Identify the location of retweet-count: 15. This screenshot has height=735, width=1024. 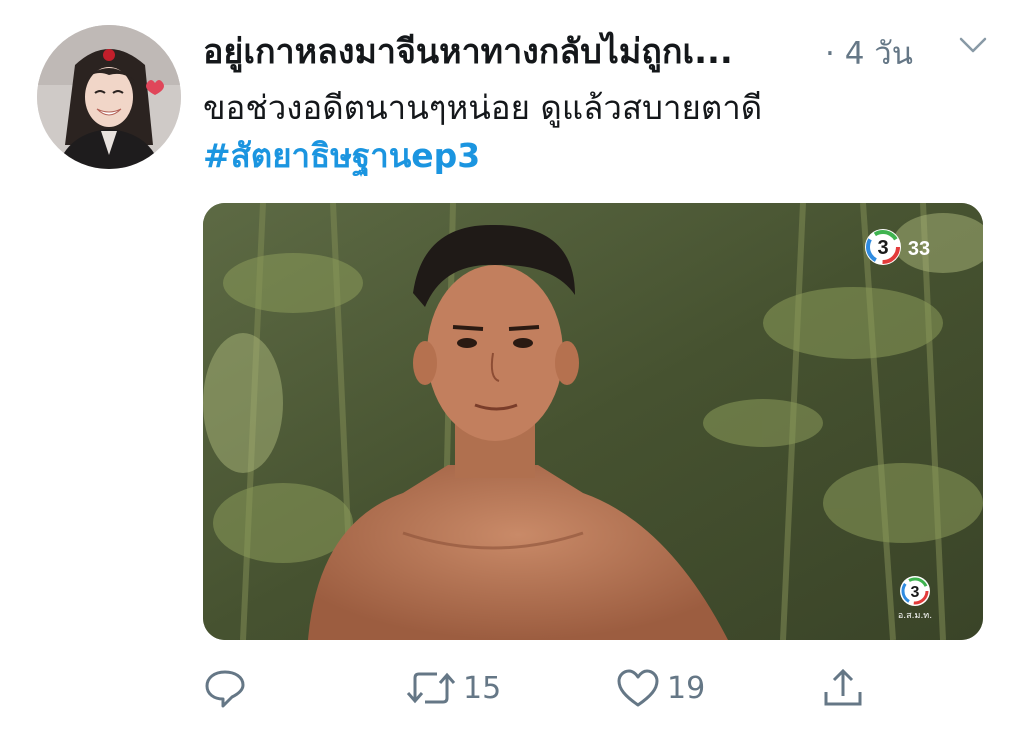
(482, 688).